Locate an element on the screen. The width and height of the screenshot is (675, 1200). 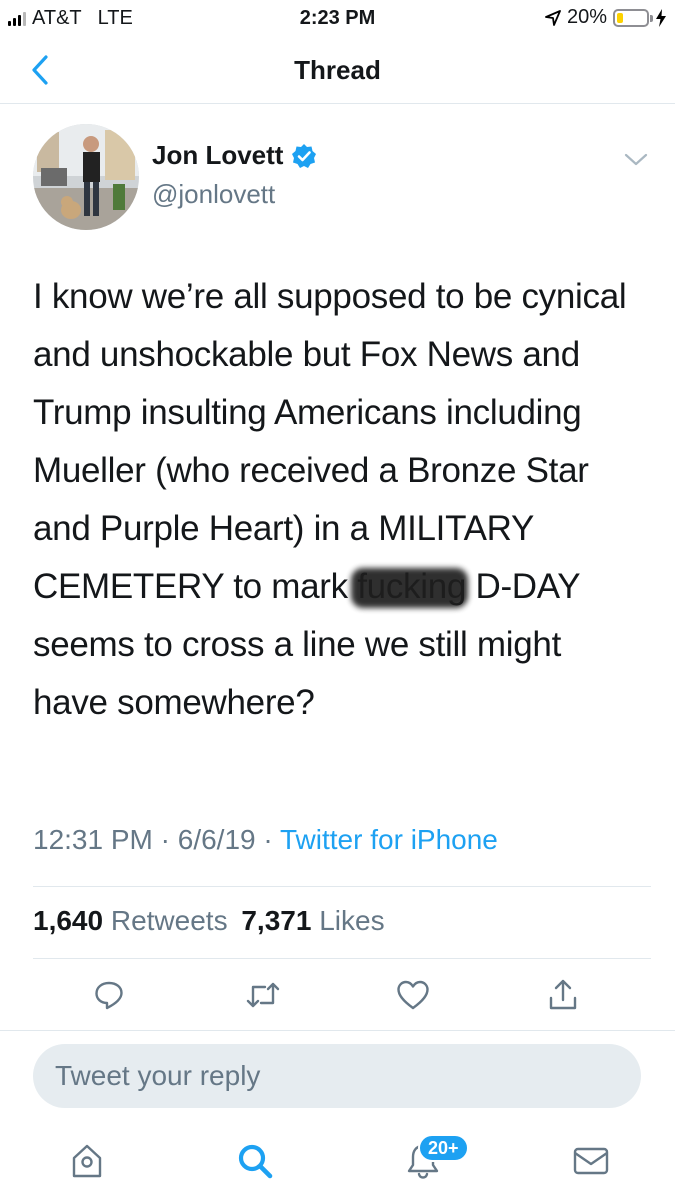
tweet-meta: 12:31 PM · 6/6/19 · Twitter for iPhone is located at coordinates (265, 840).